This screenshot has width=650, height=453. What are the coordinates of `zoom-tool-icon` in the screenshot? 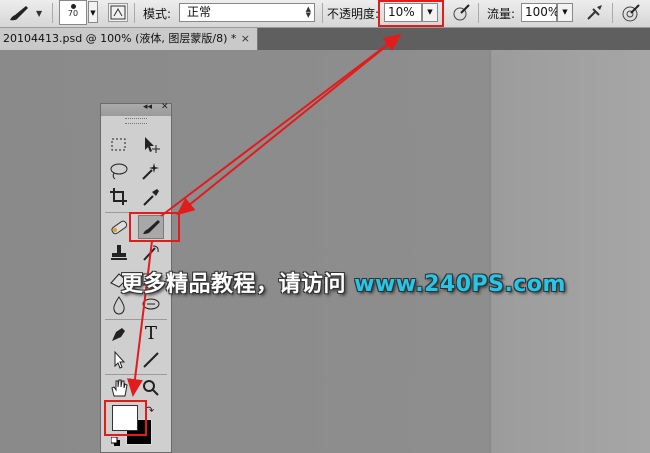 It's located at (151, 388).